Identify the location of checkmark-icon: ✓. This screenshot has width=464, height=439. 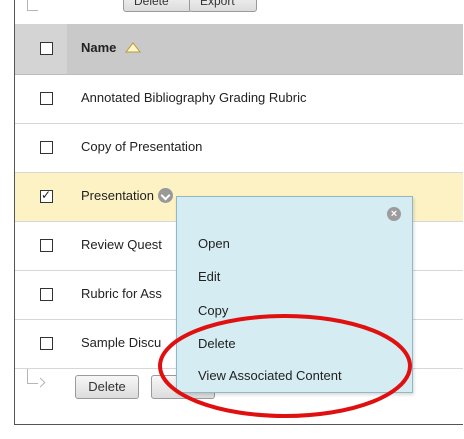
(46, 195).